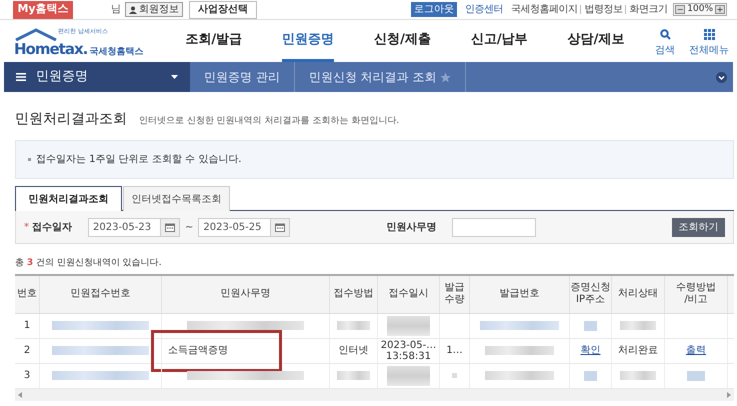 This screenshot has height=406, width=737. Describe the element at coordinates (116, 10) in the screenshot. I see `user-label: 님` at that location.